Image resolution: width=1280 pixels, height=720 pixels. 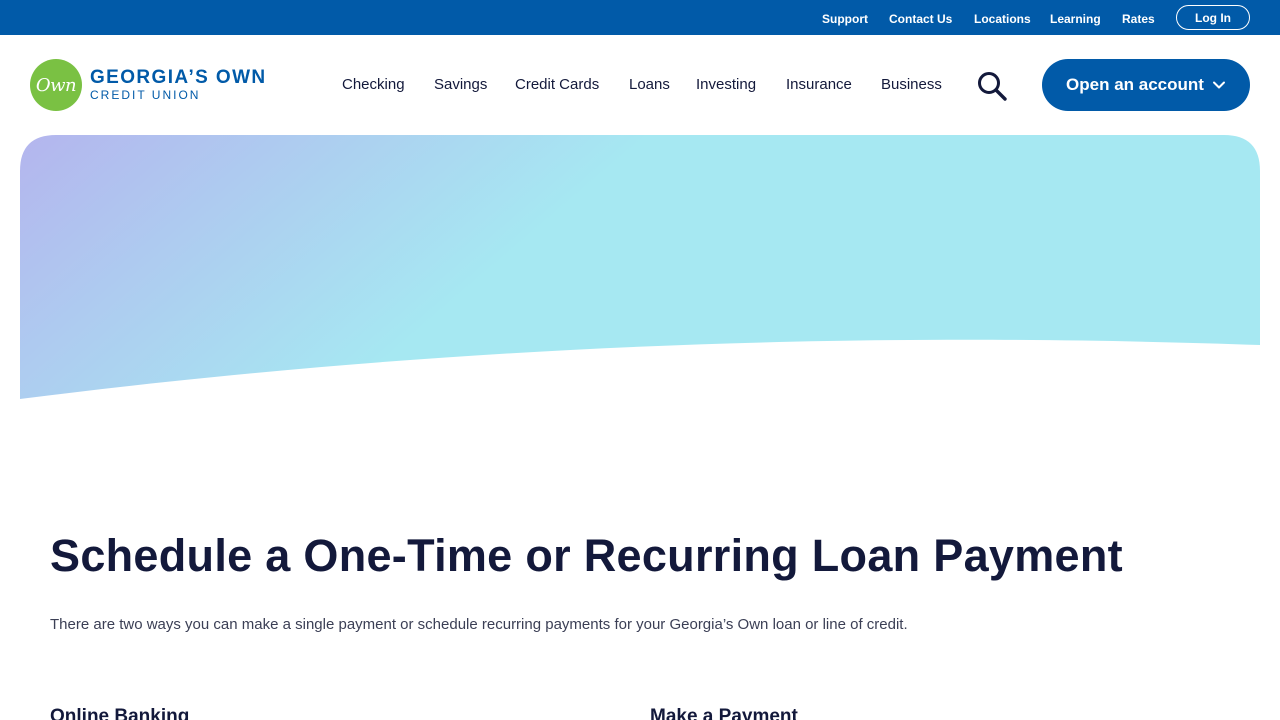 I want to click on chevron-down-icon, so click(x=1218, y=85).